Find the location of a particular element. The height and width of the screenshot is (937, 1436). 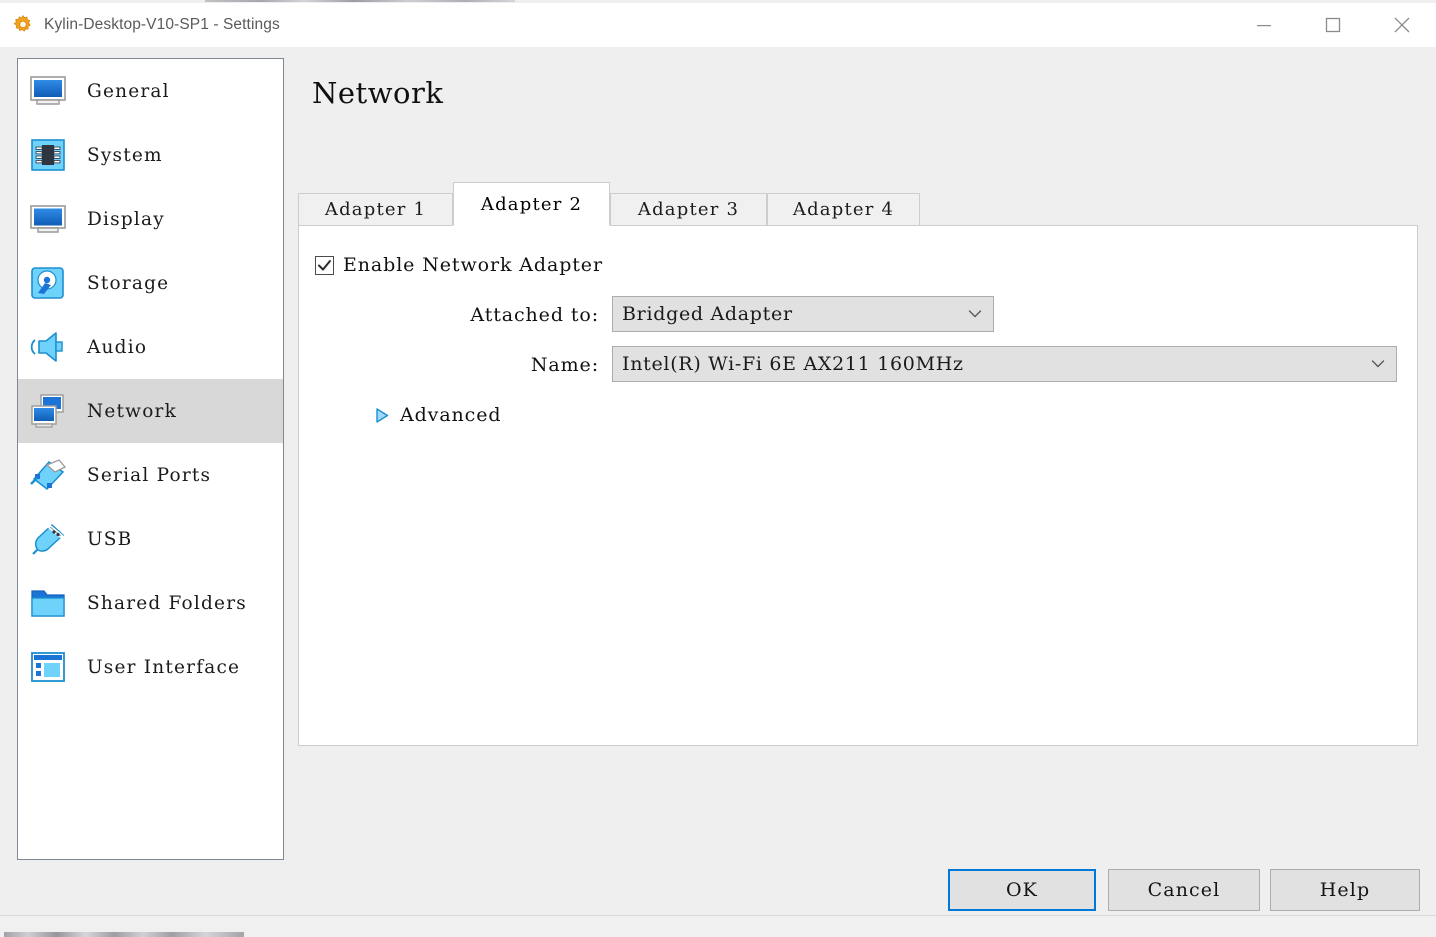

checkmark-icon is located at coordinates (324, 264).